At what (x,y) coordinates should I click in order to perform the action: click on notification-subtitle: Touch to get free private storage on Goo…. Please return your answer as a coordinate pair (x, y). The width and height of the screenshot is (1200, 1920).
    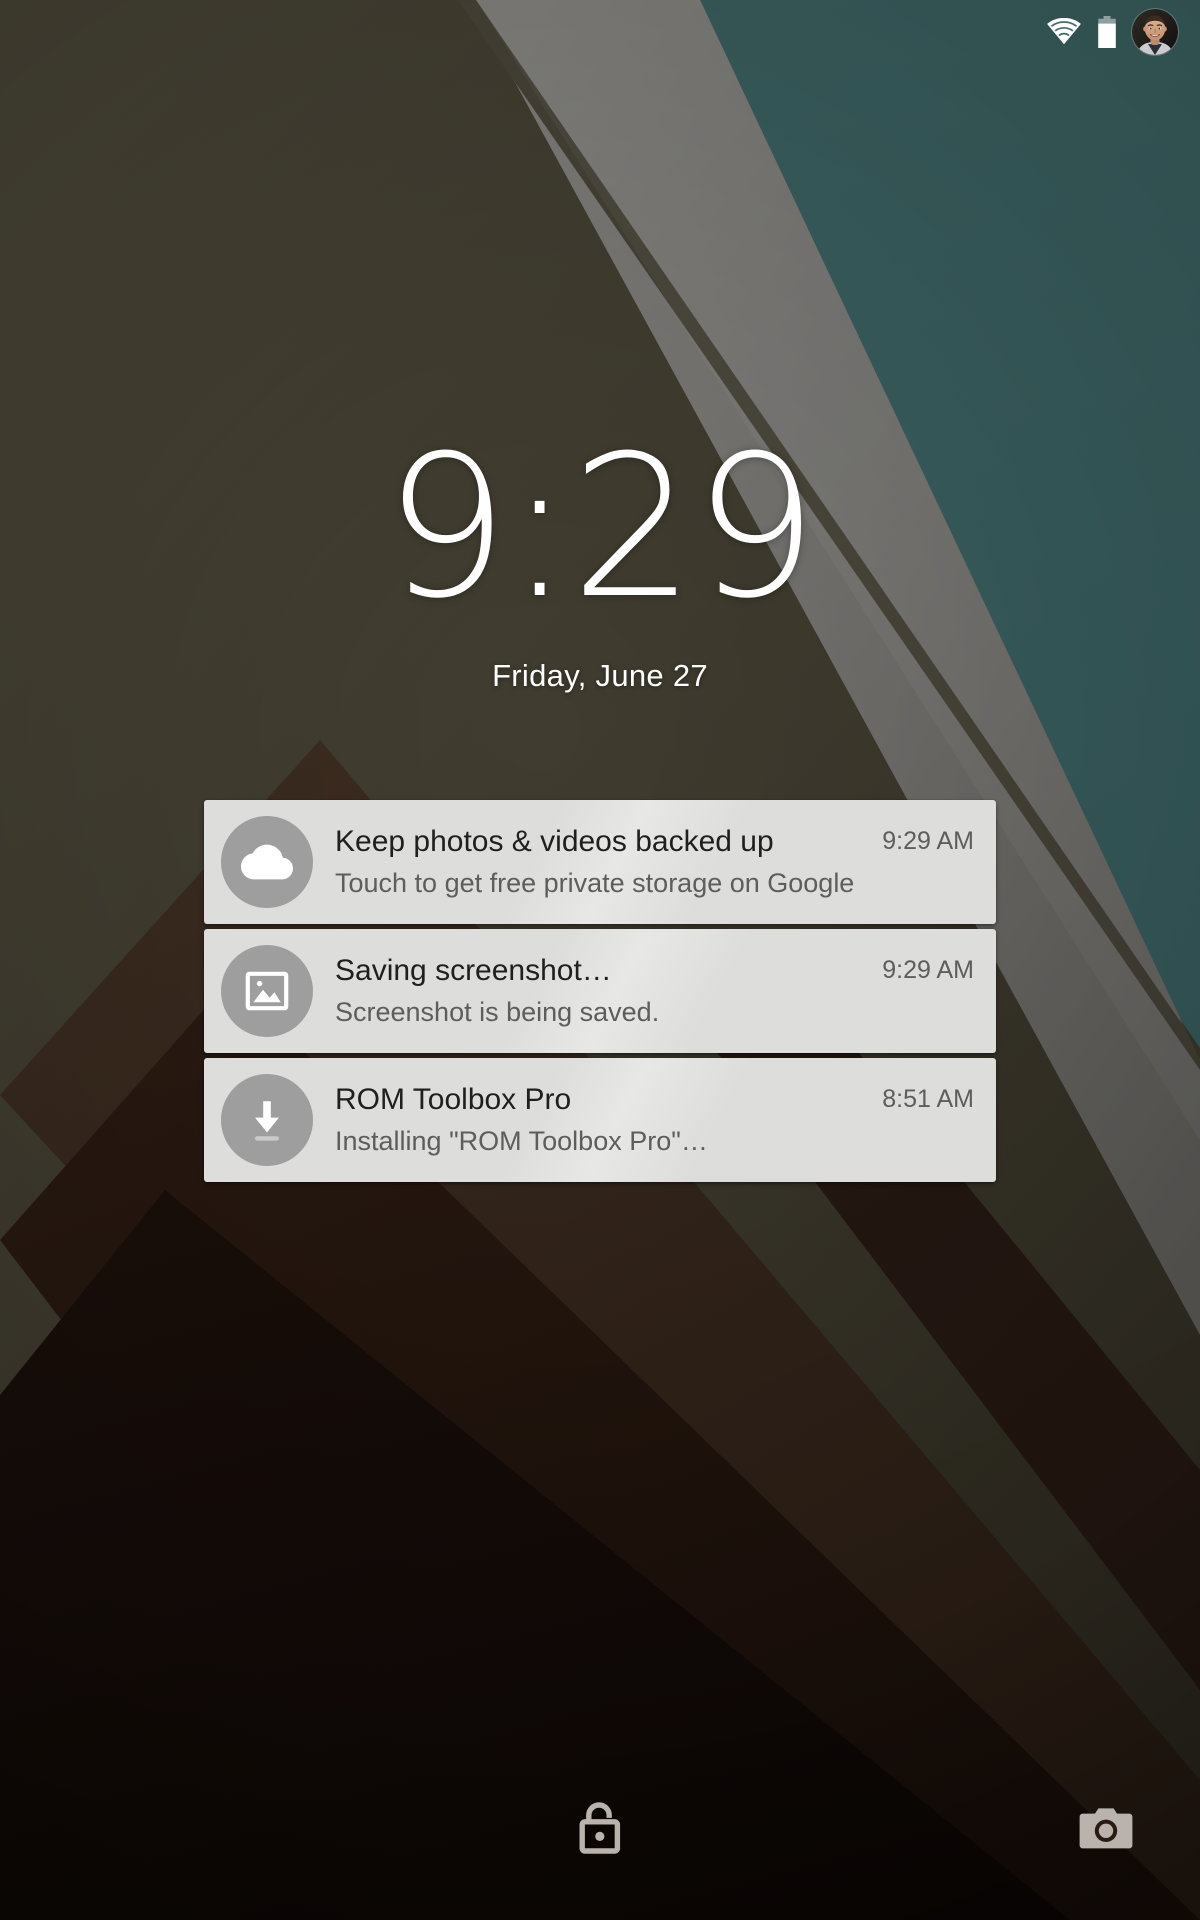
    Looking at the image, I should click on (595, 882).